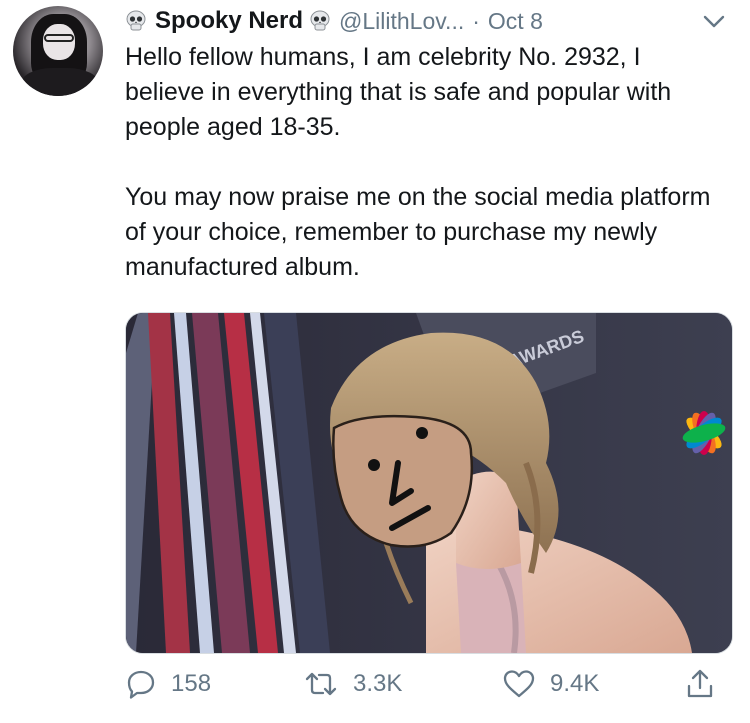  Describe the element at coordinates (714, 21) in the screenshot. I see `chevron-down-icon` at that location.